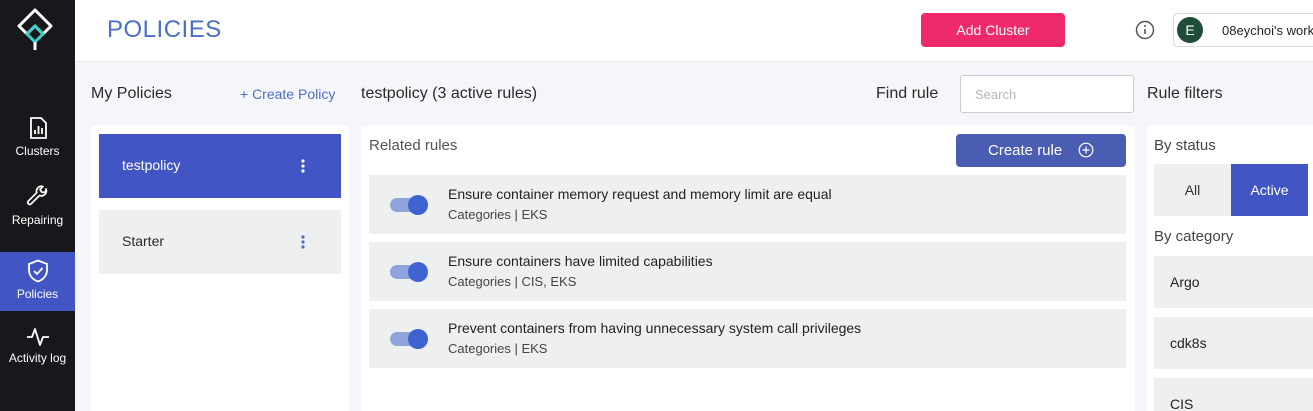 This screenshot has width=1313, height=411. I want to click on chart-icon, so click(38, 128).